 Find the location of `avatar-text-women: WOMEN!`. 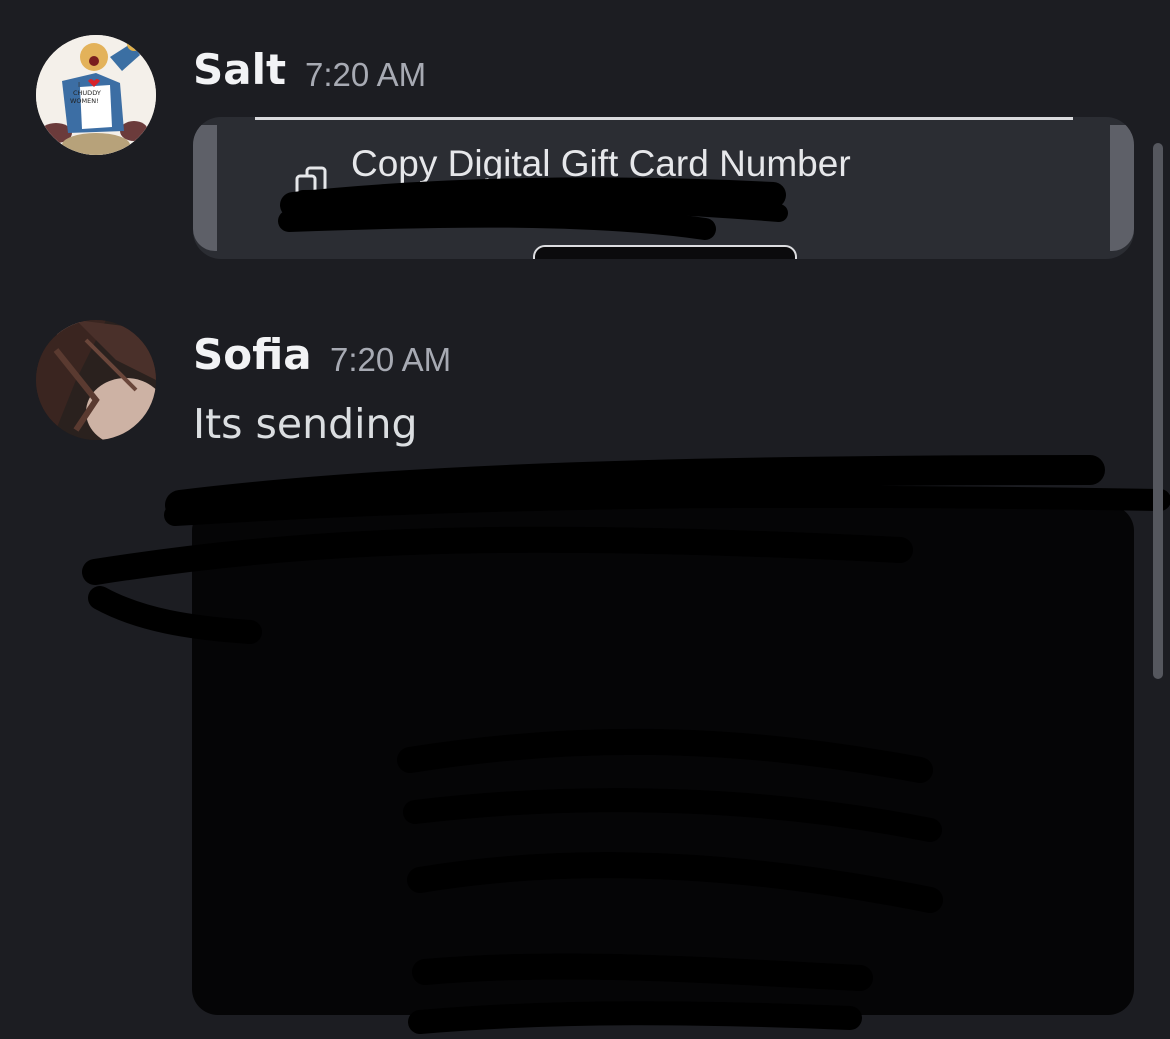

avatar-text-women: WOMEN! is located at coordinates (84, 101).